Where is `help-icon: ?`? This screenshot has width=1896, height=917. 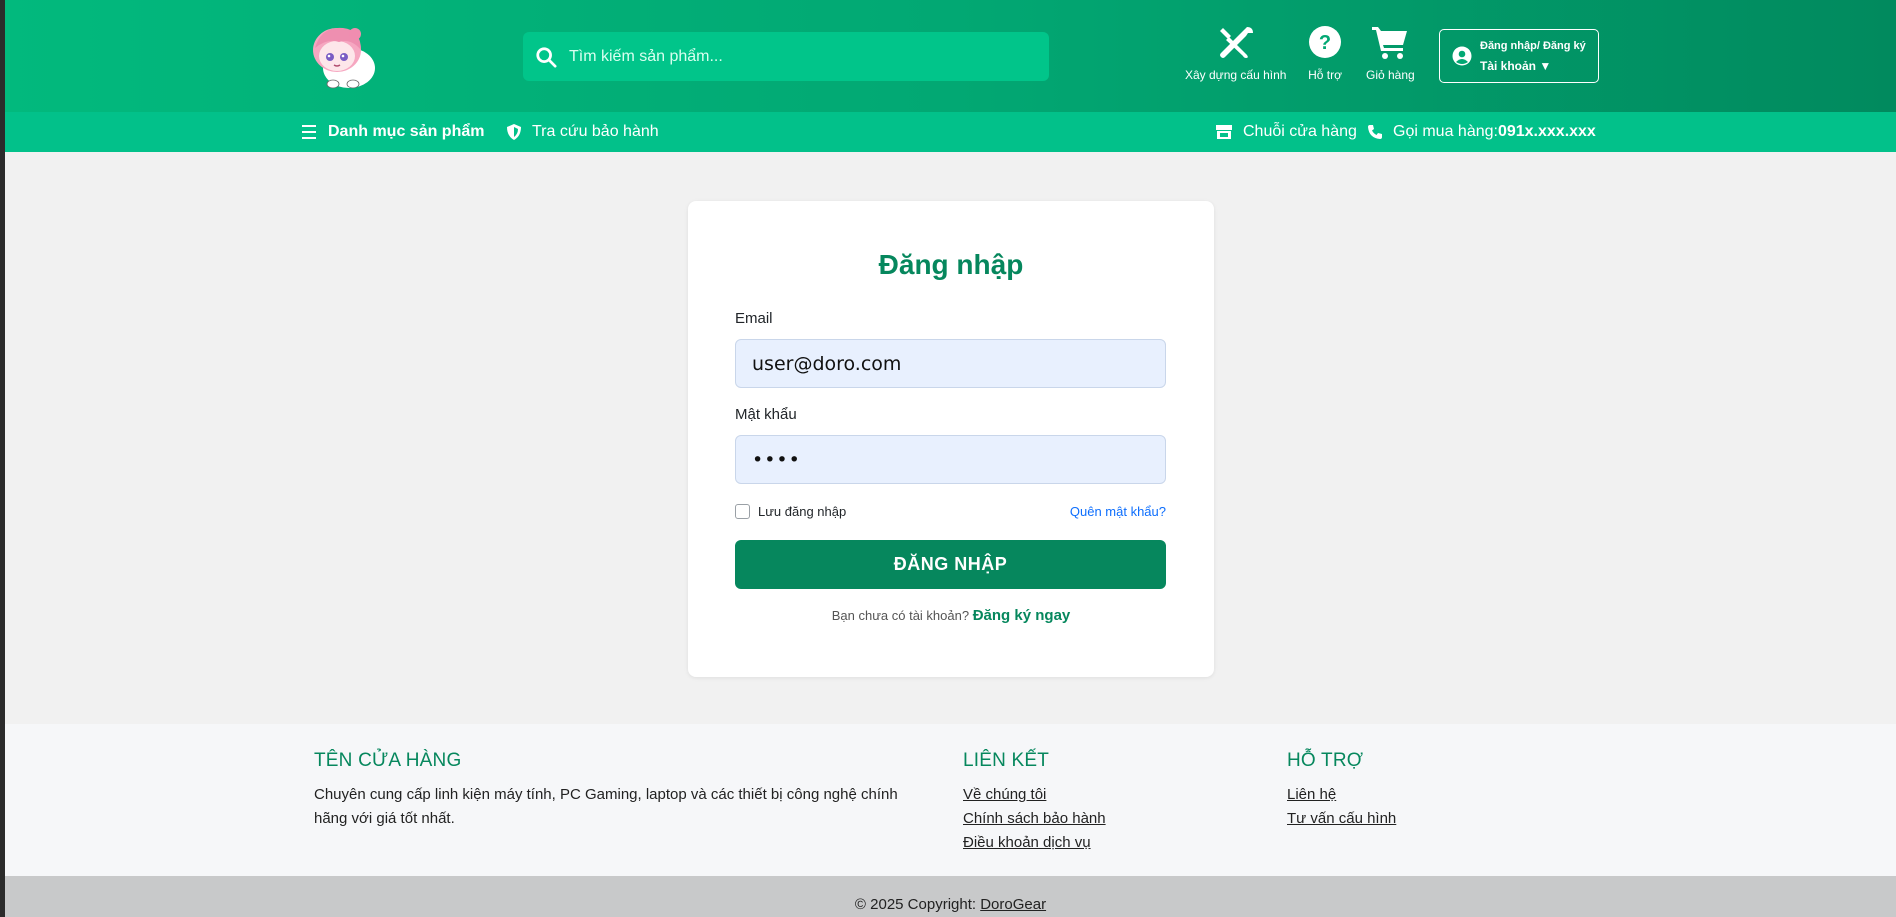 help-icon: ? is located at coordinates (1325, 42).